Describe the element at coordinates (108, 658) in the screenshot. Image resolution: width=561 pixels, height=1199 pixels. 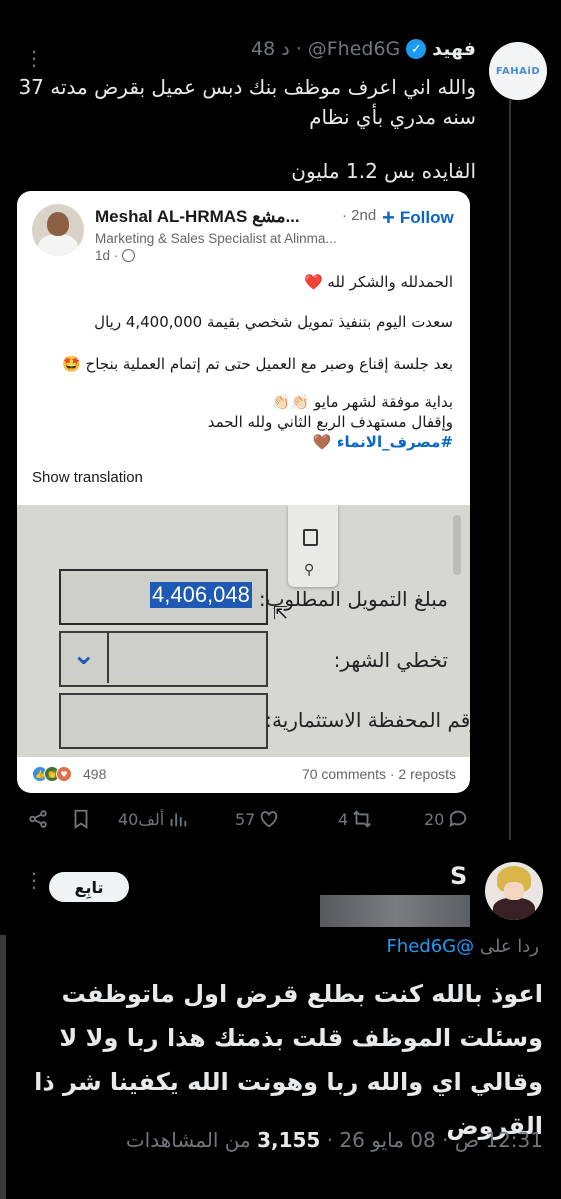
I see `photo-select-divider` at that location.